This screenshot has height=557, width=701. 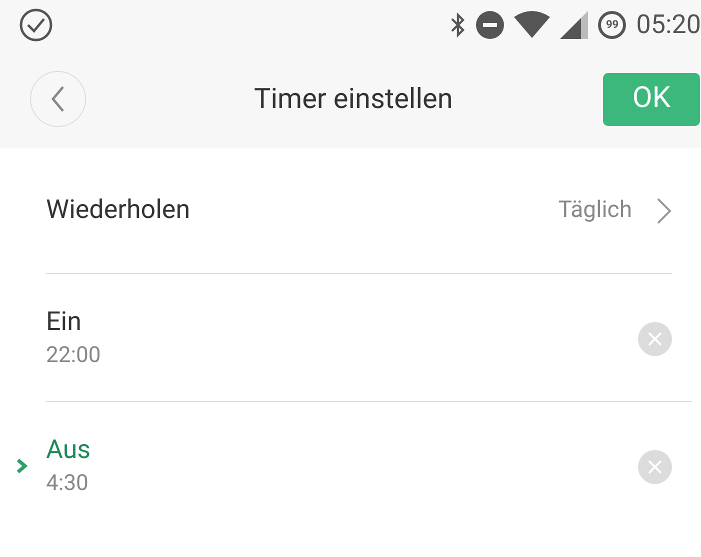 What do you see at coordinates (595, 210) in the screenshot?
I see `repeat-value: Täglich` at bounding box center [595, 210].